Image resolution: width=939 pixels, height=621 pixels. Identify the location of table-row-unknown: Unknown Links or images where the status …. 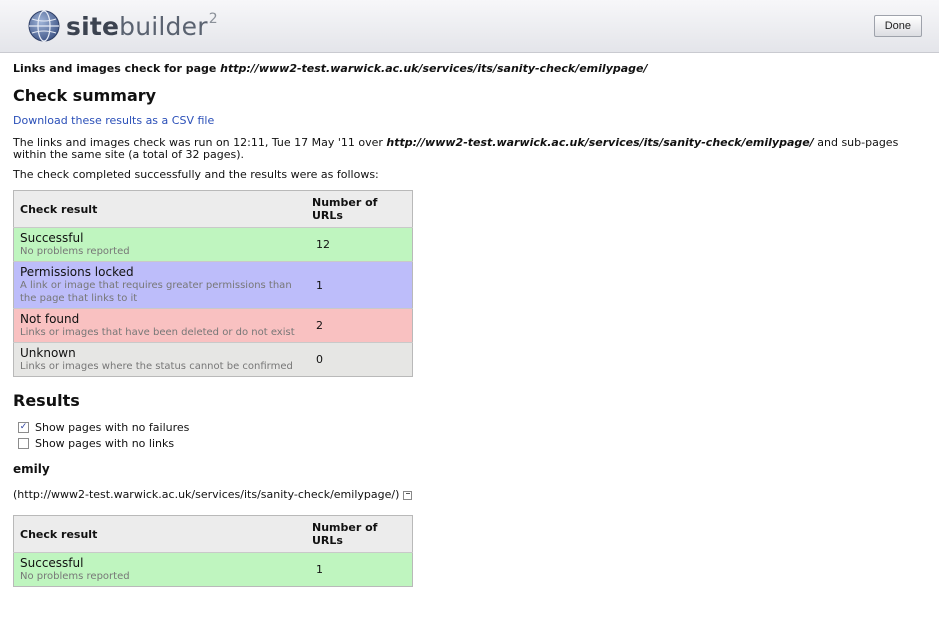
(213, 359).